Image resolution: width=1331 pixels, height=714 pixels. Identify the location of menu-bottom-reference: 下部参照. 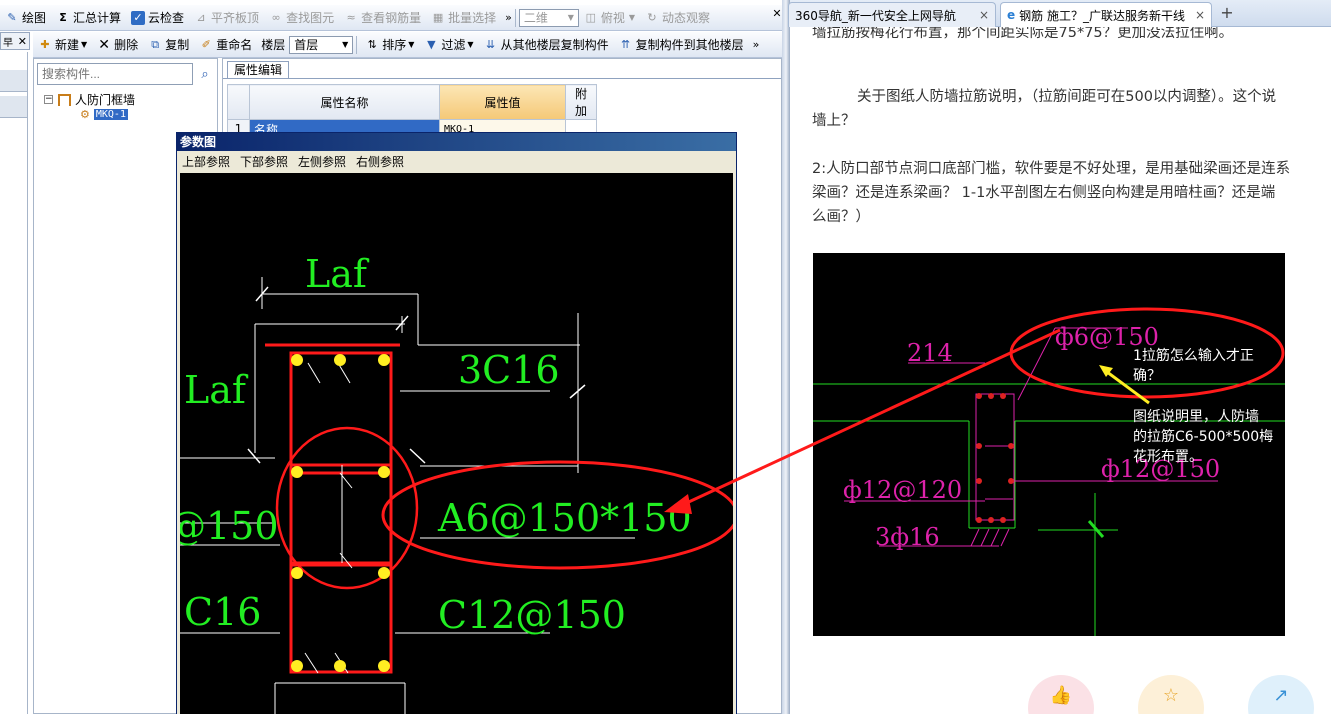
(264, 161).